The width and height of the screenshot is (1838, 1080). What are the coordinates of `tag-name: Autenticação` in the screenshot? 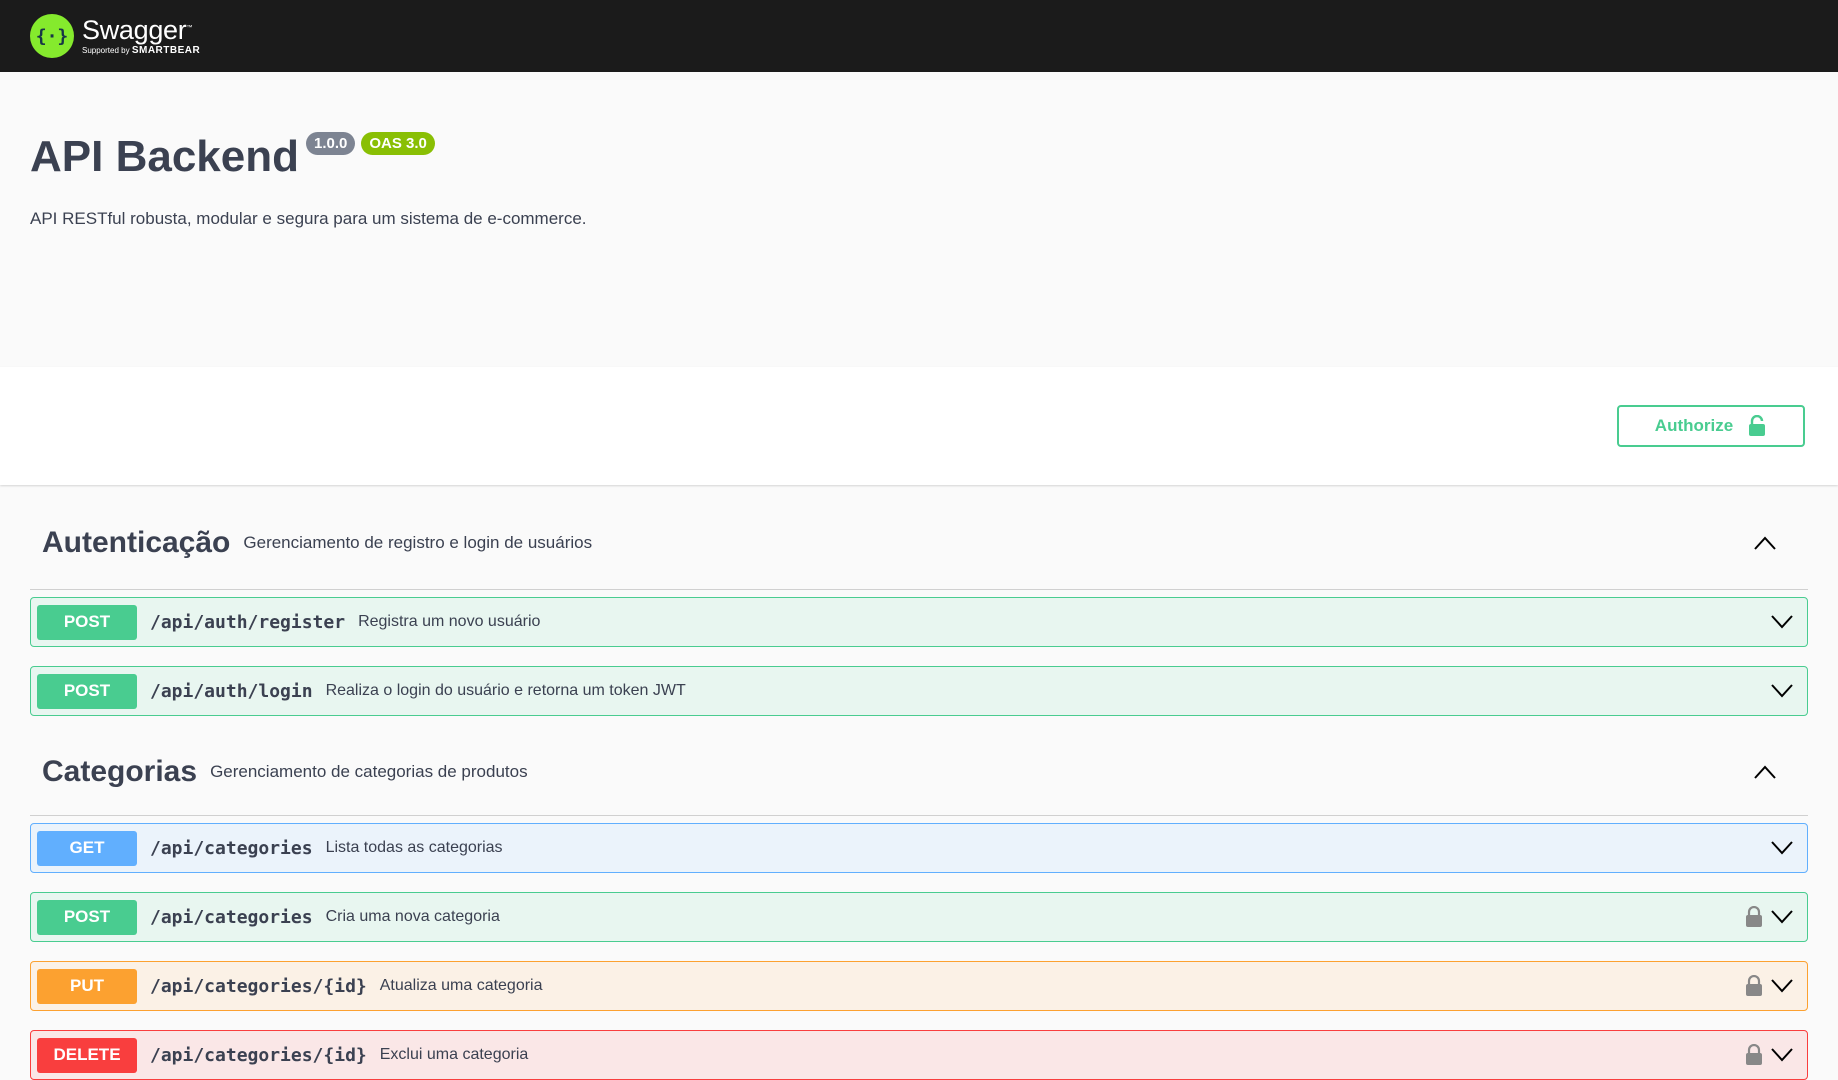 It's located at (136, 542).